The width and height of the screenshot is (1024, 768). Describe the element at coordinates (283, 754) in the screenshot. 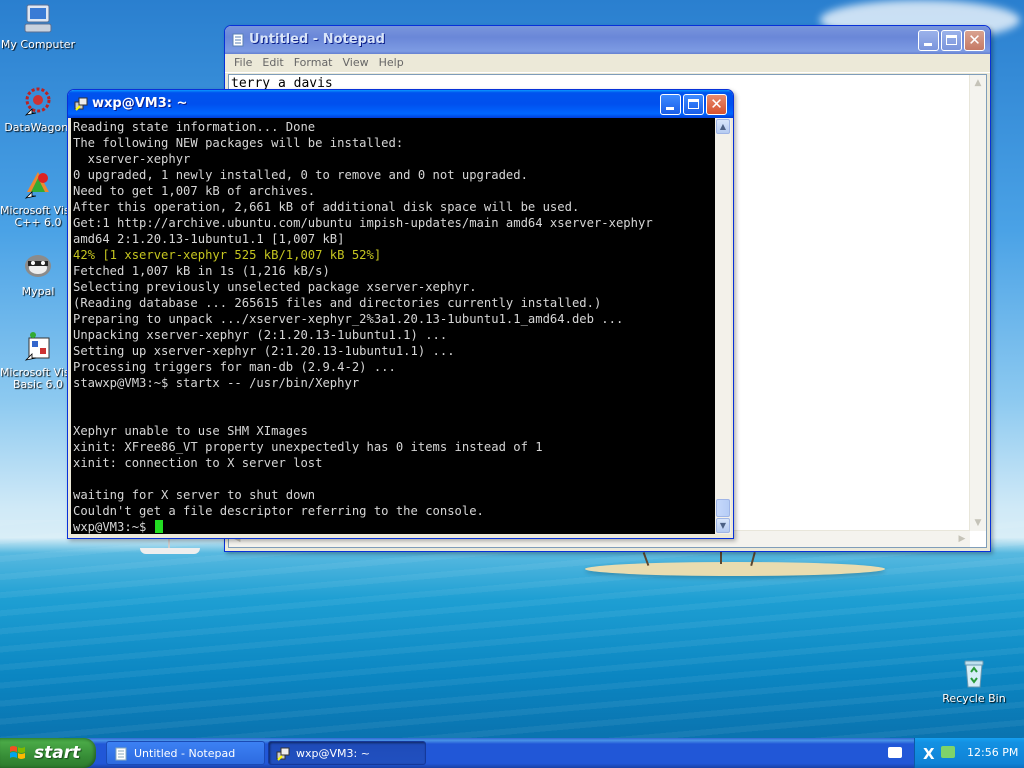

I see `terminal-icon` at that location.